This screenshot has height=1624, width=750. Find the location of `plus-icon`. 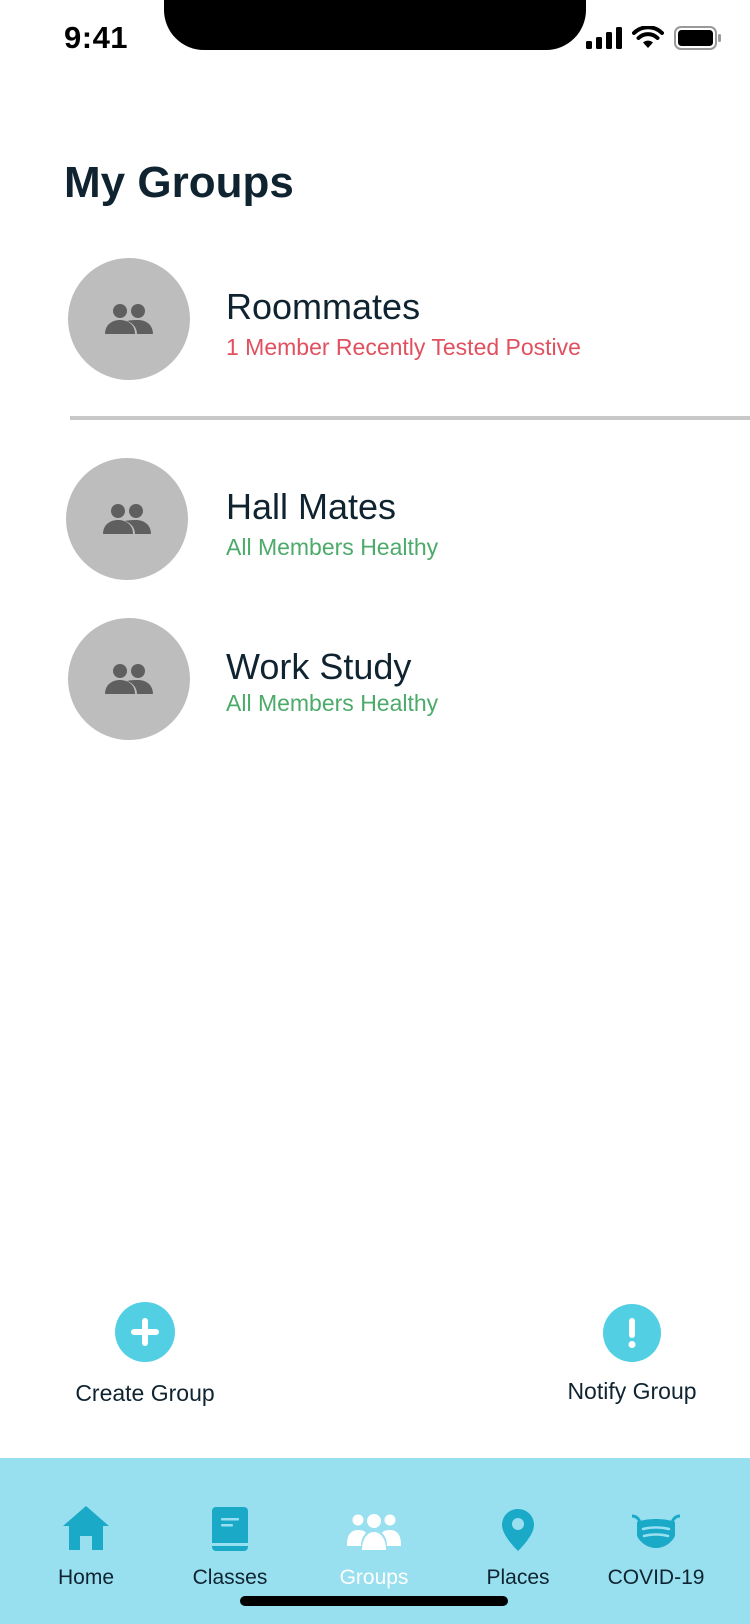

plus-icon is located at coordinates (145, 1332).